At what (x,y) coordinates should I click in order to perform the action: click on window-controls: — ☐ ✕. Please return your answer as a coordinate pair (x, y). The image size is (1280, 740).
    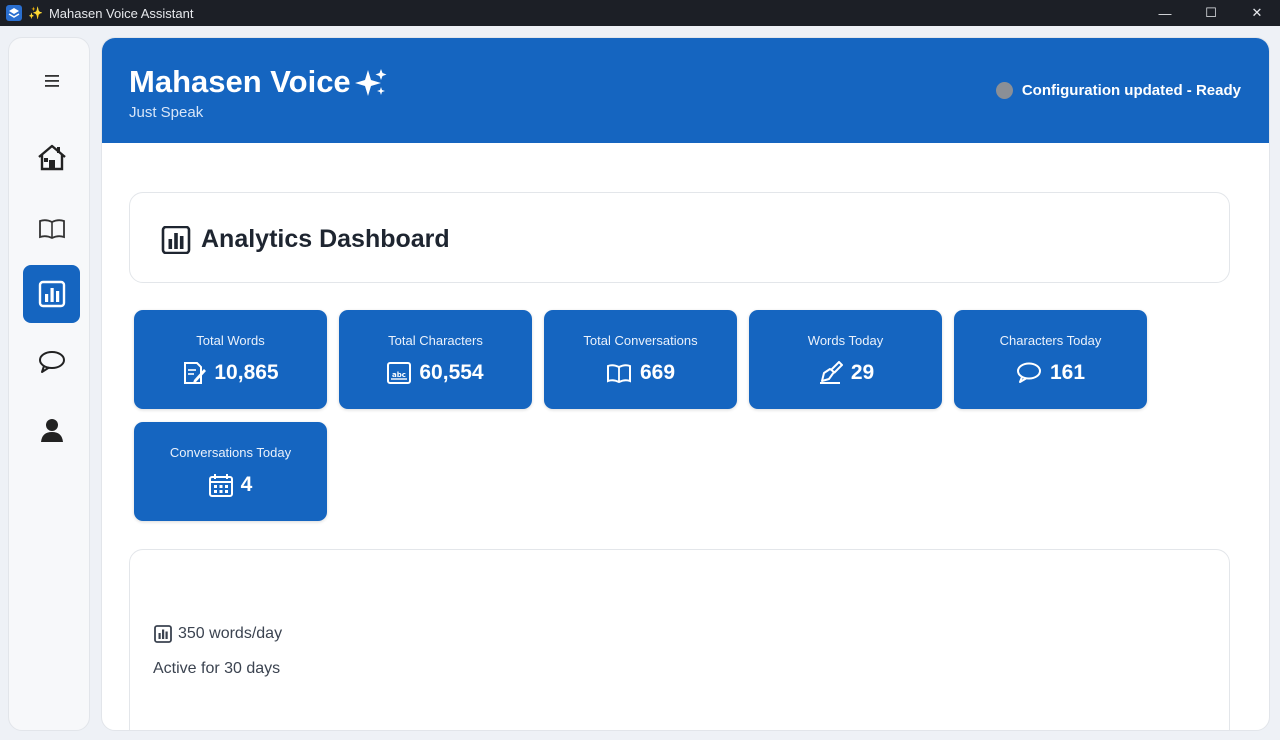
    Looking at the image, I should click on (1211, 13).